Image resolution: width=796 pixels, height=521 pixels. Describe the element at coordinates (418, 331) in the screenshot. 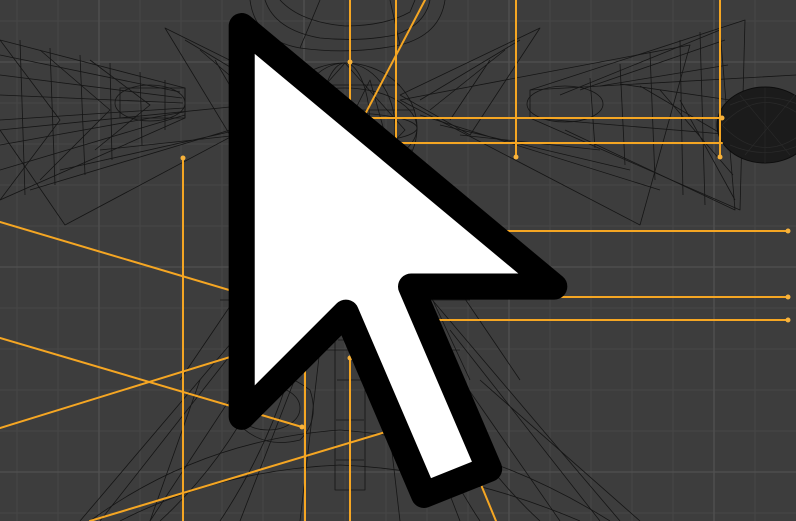

I see `bone-torso-diagonal` at that location.